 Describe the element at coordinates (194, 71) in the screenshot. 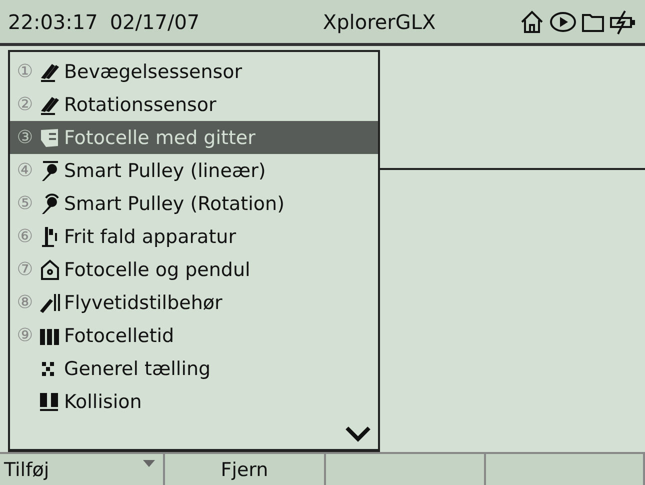

I see `menu-item: ① Bevægelsessensor` at that location.